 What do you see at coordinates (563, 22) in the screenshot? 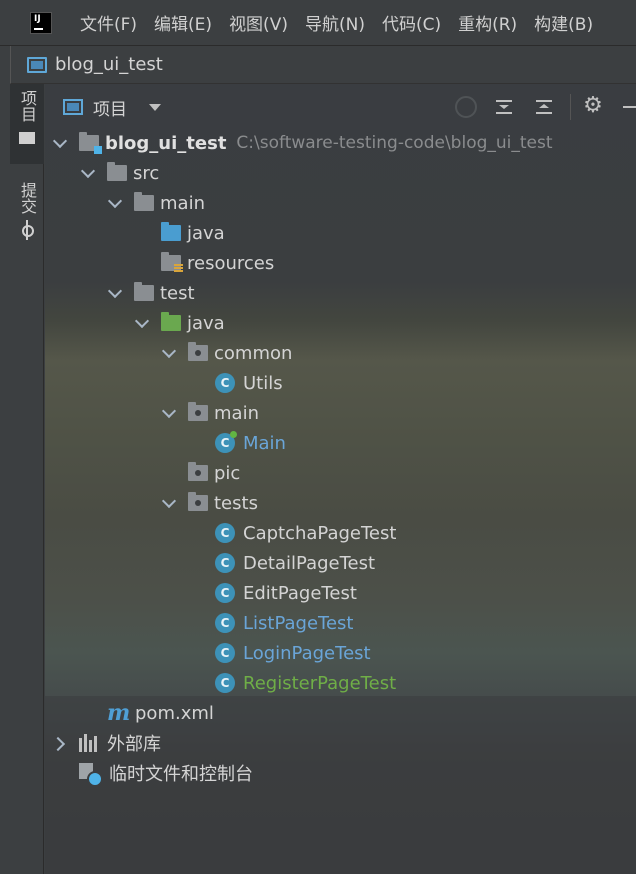
I see `menu-build: 构建(B)` at bounding box center [563, 22].